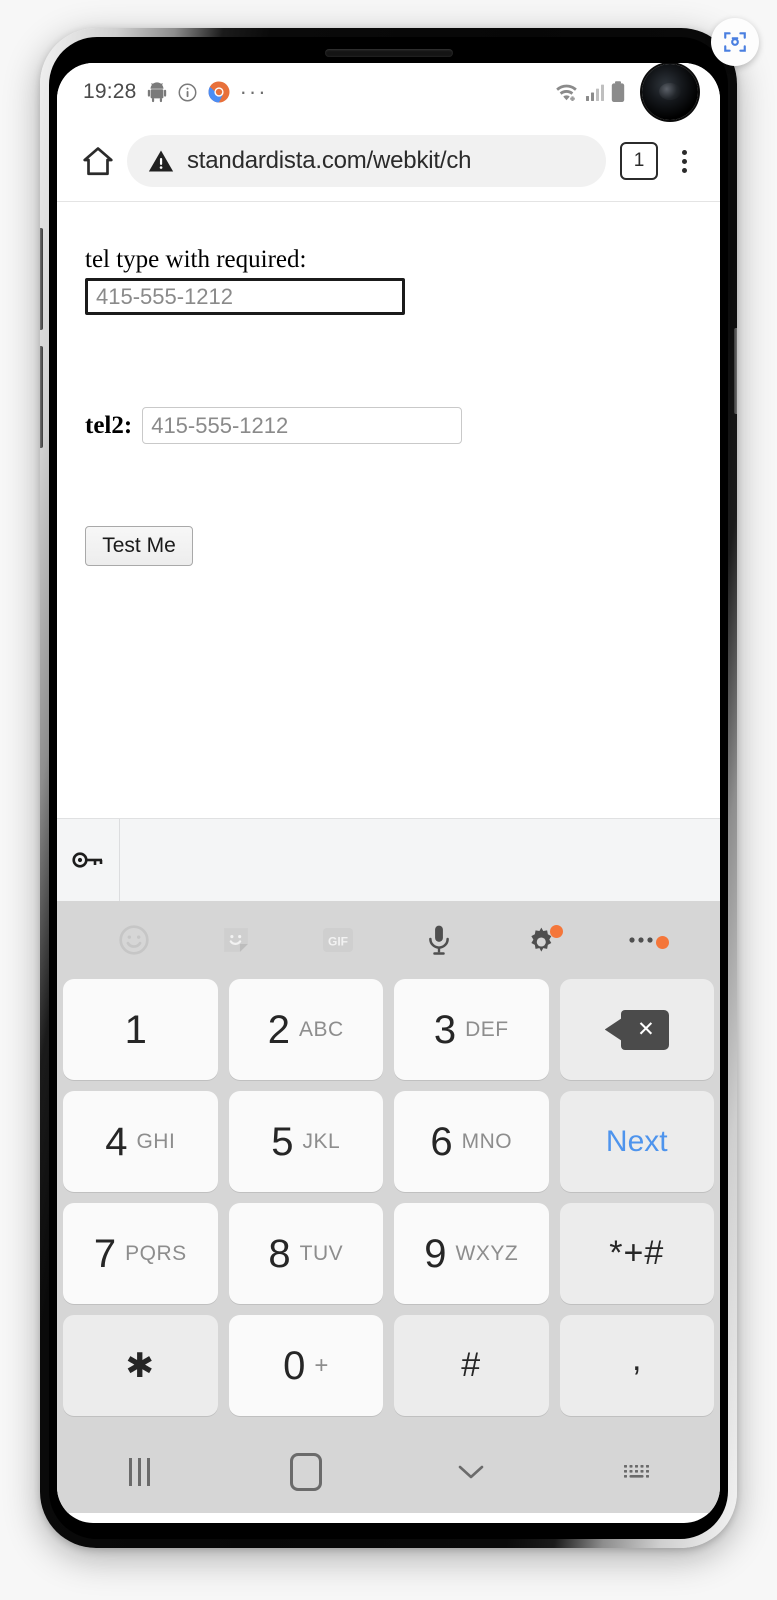 The image size is (777, 1600). I want to click on recents-icon, so click(139, 1472).